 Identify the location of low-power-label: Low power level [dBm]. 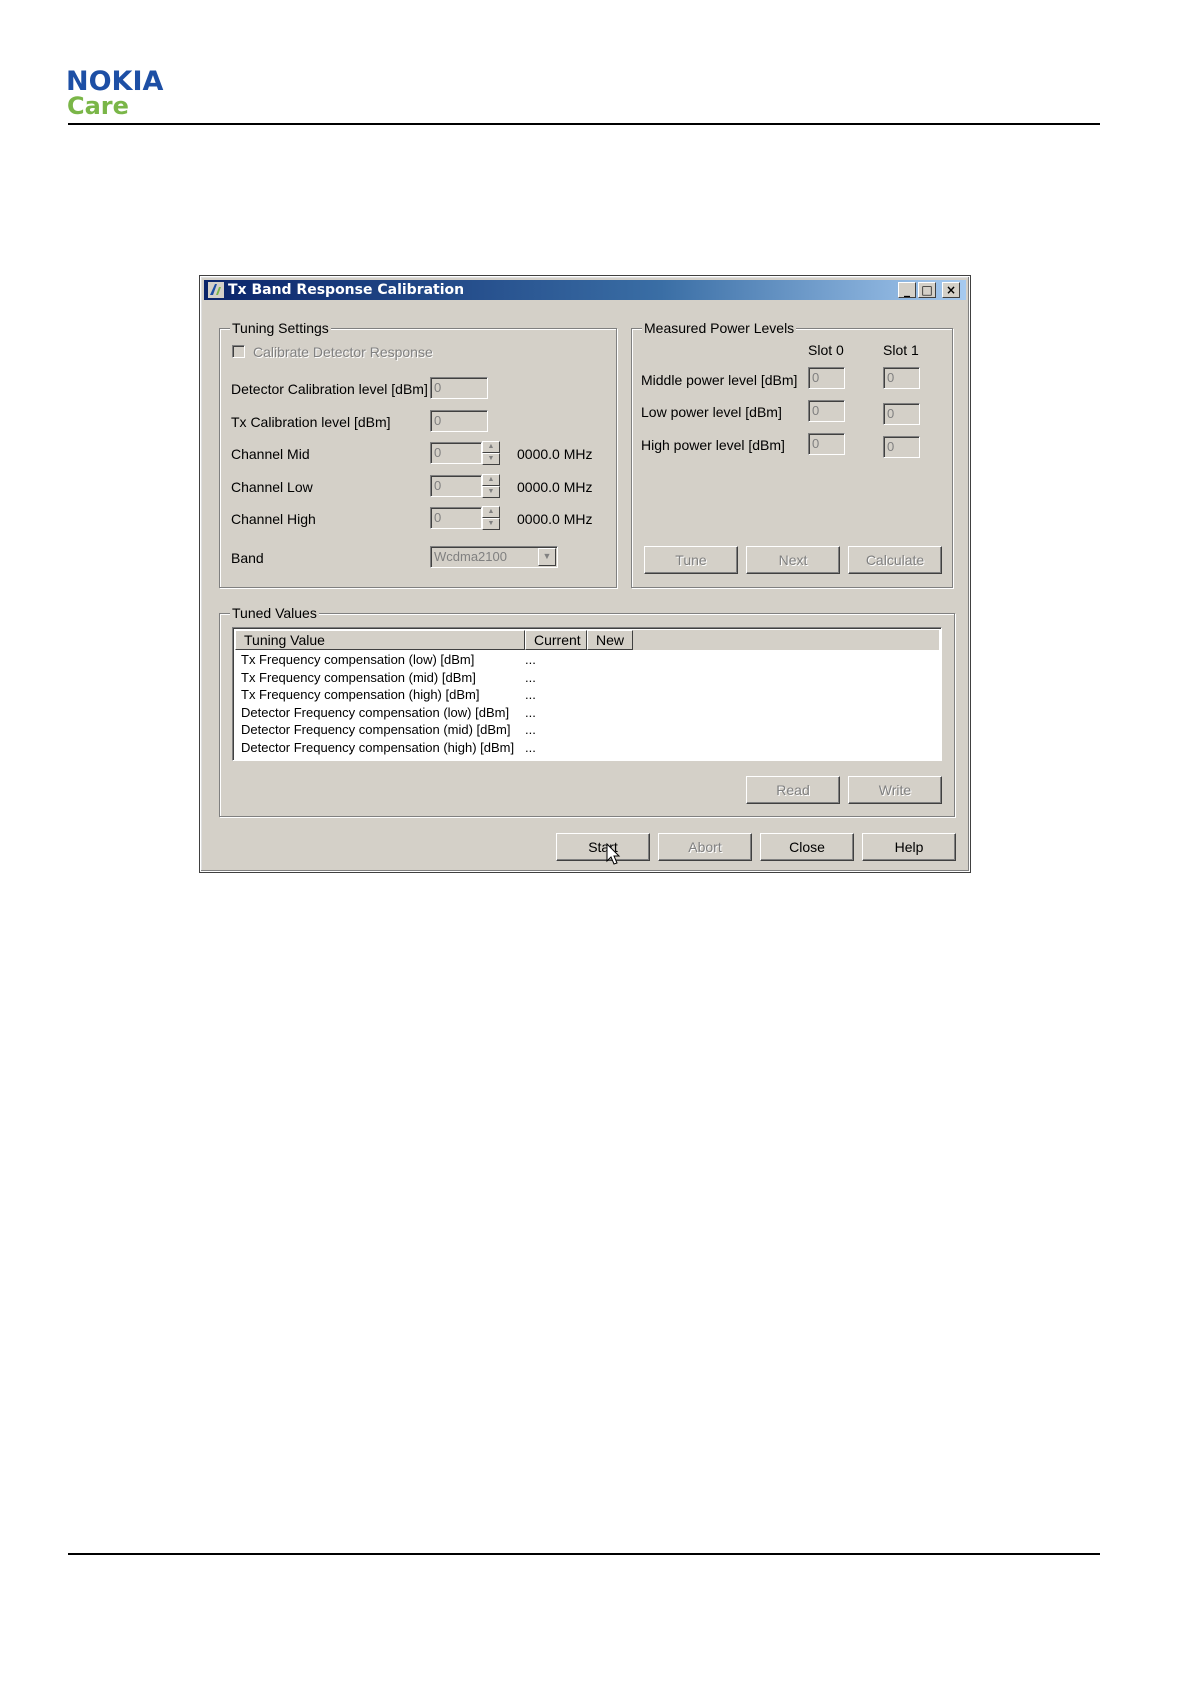
(711, 412).